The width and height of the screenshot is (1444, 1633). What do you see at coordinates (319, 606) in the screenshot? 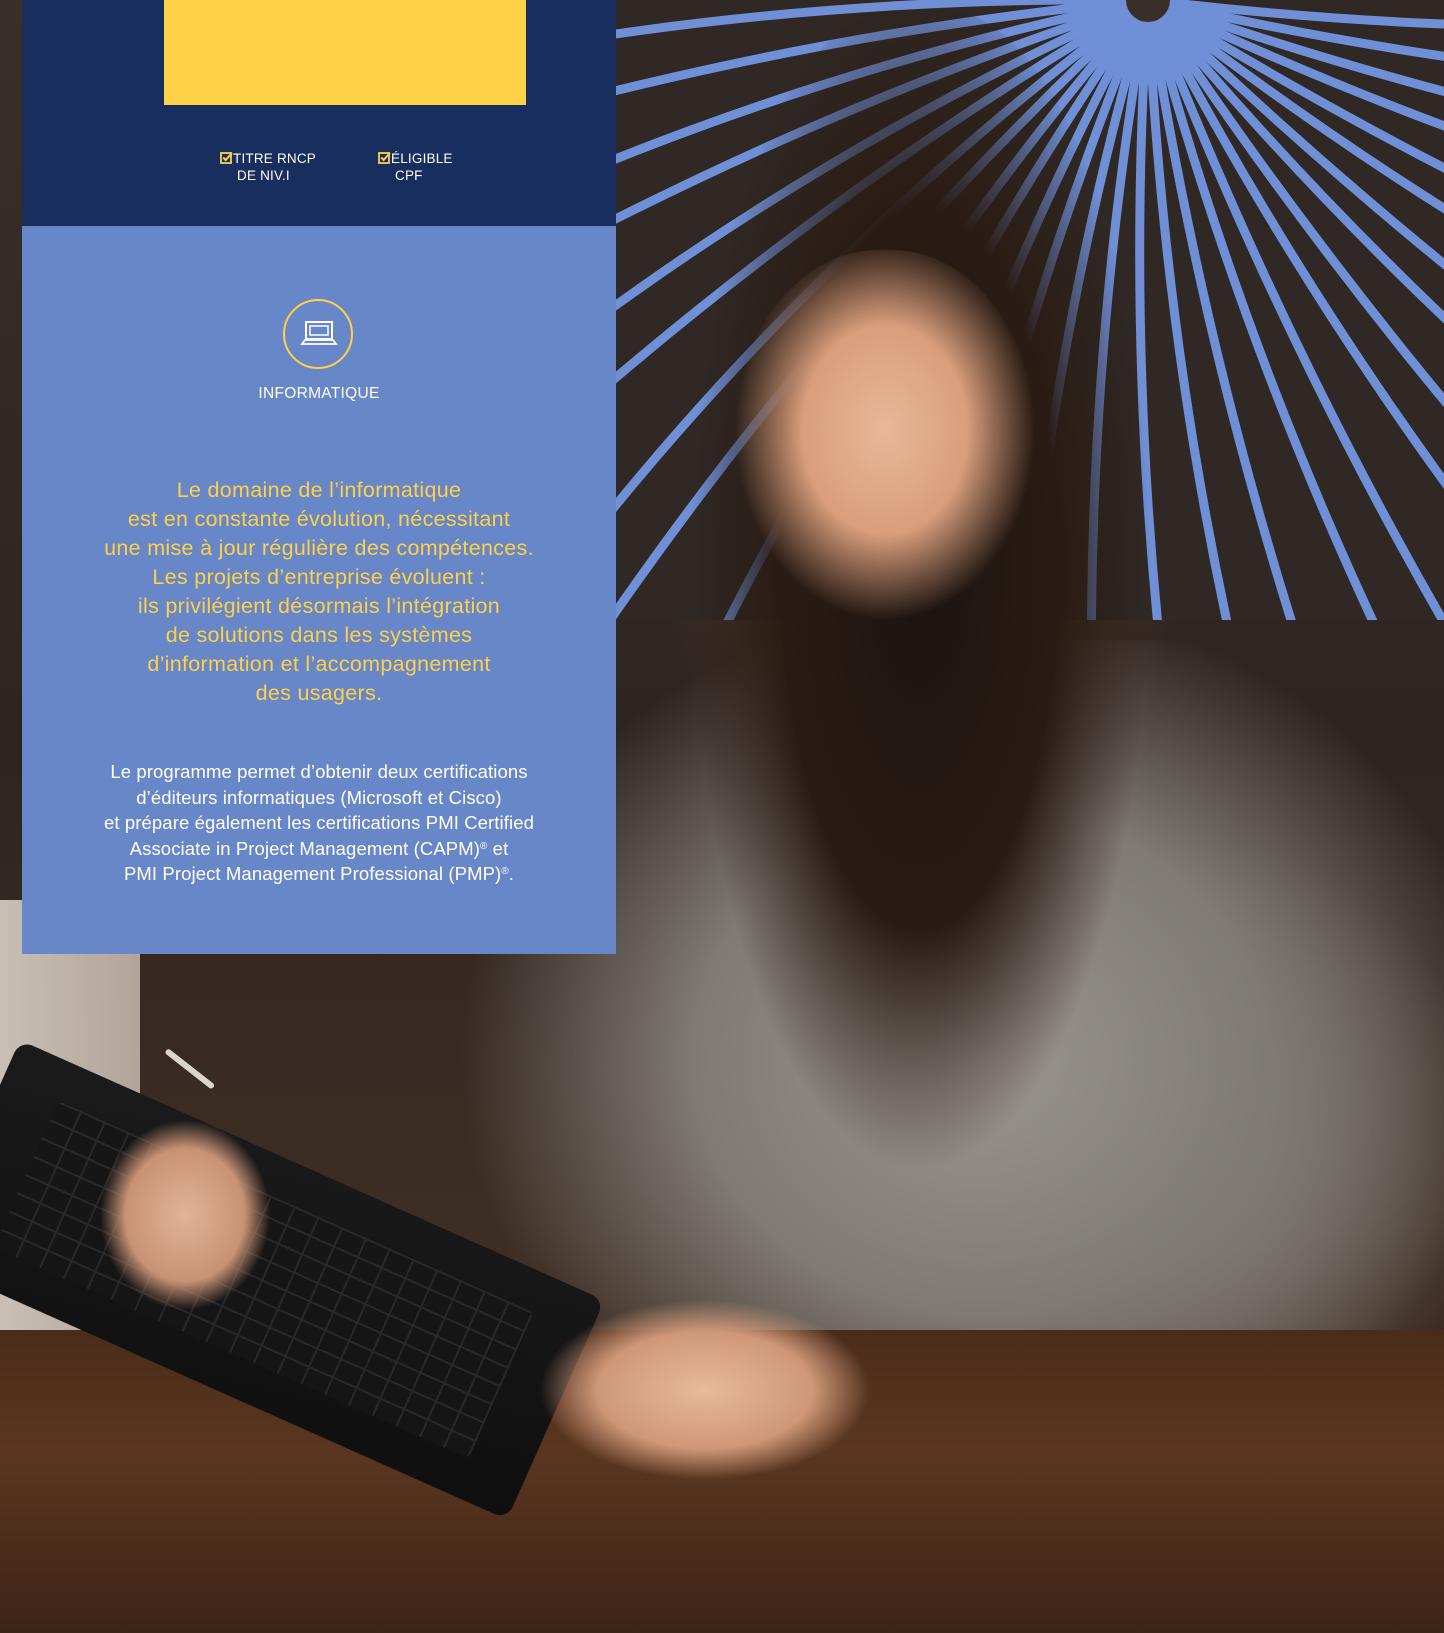
I see `lead-line: ils privilégient désormais l’intégration` at bounding box center [319, 606].